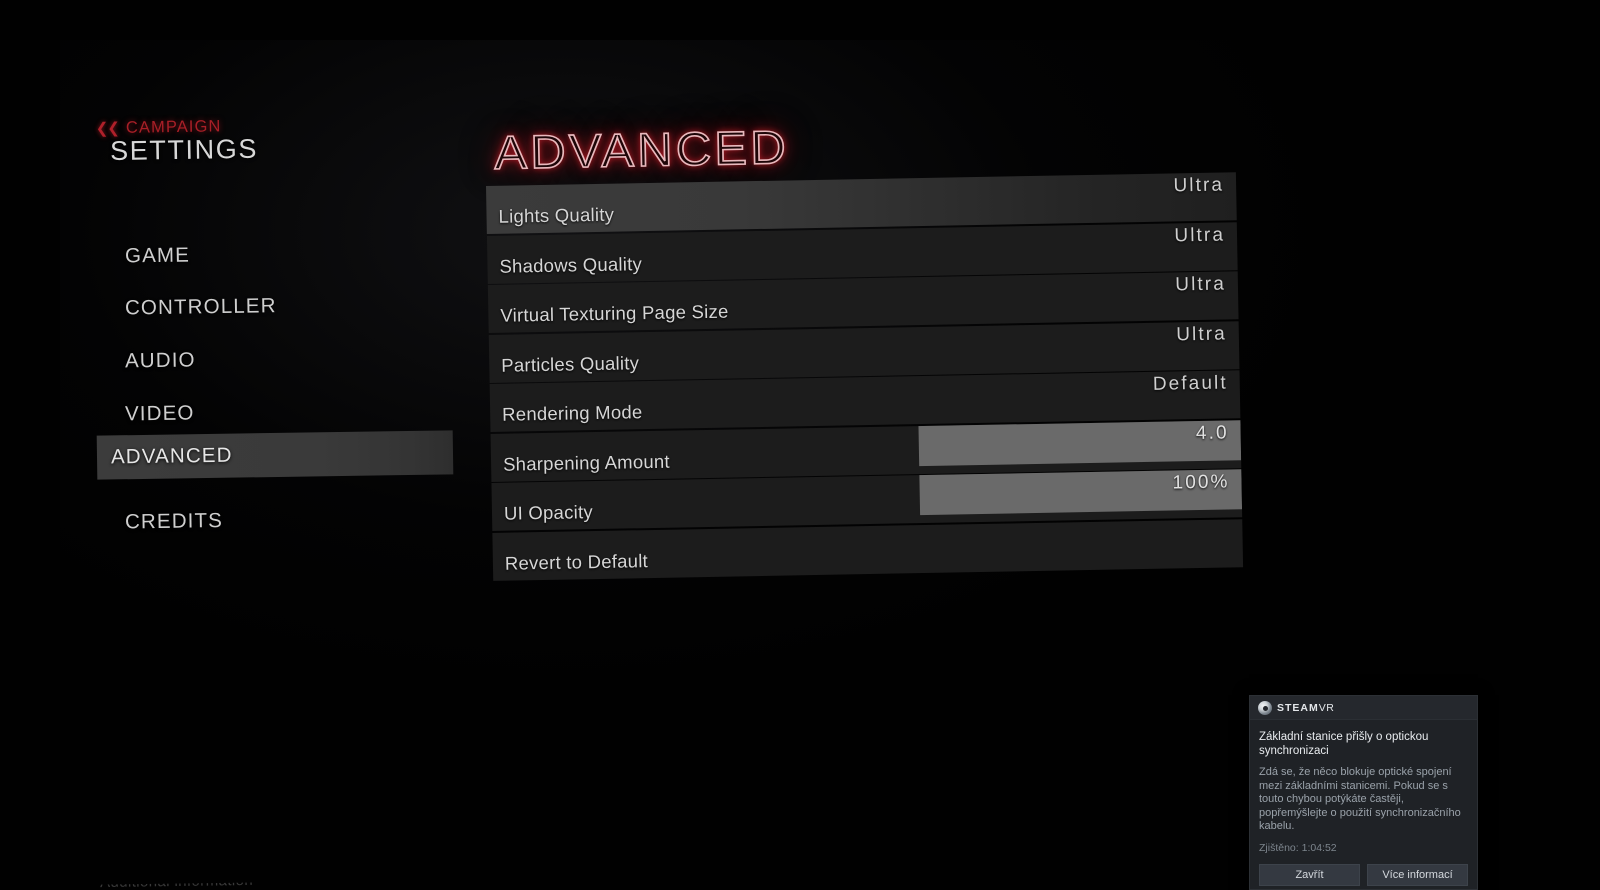 The width and height of the screenshot is (1600, 890). I want to click on sidebar-item-label: ADVANCED, so click(171, 456).